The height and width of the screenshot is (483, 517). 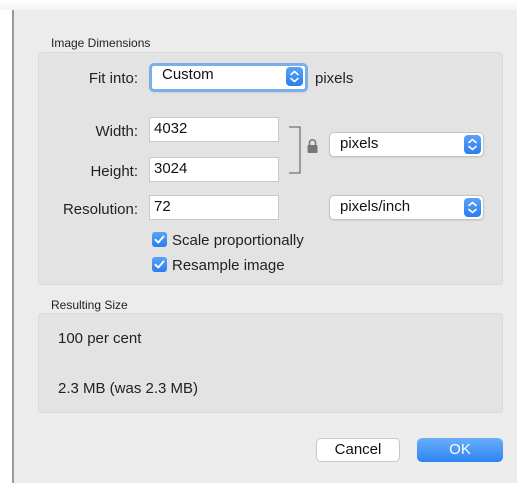 What do you see at coordinates (116, 131) in the screenshot?
I see `width-label: Width:` at bounding box center [116, 131].